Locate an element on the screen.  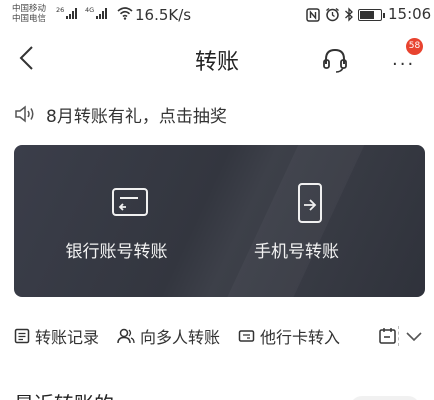
shortcut-card-in: 他行卡转入 is located at coordinates (289, 336).